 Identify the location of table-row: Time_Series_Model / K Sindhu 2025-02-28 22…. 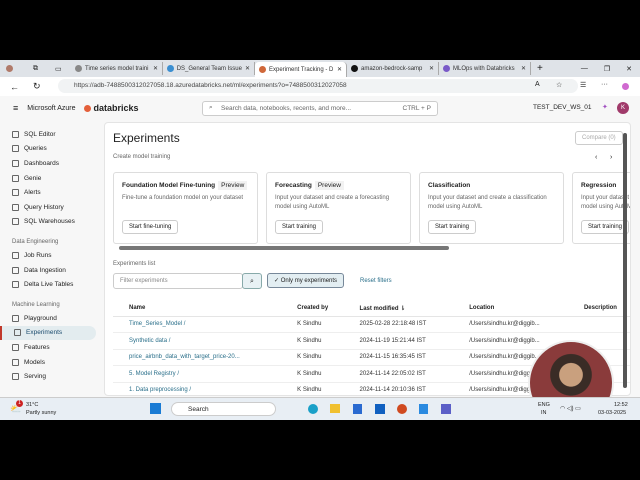
(371, 324).